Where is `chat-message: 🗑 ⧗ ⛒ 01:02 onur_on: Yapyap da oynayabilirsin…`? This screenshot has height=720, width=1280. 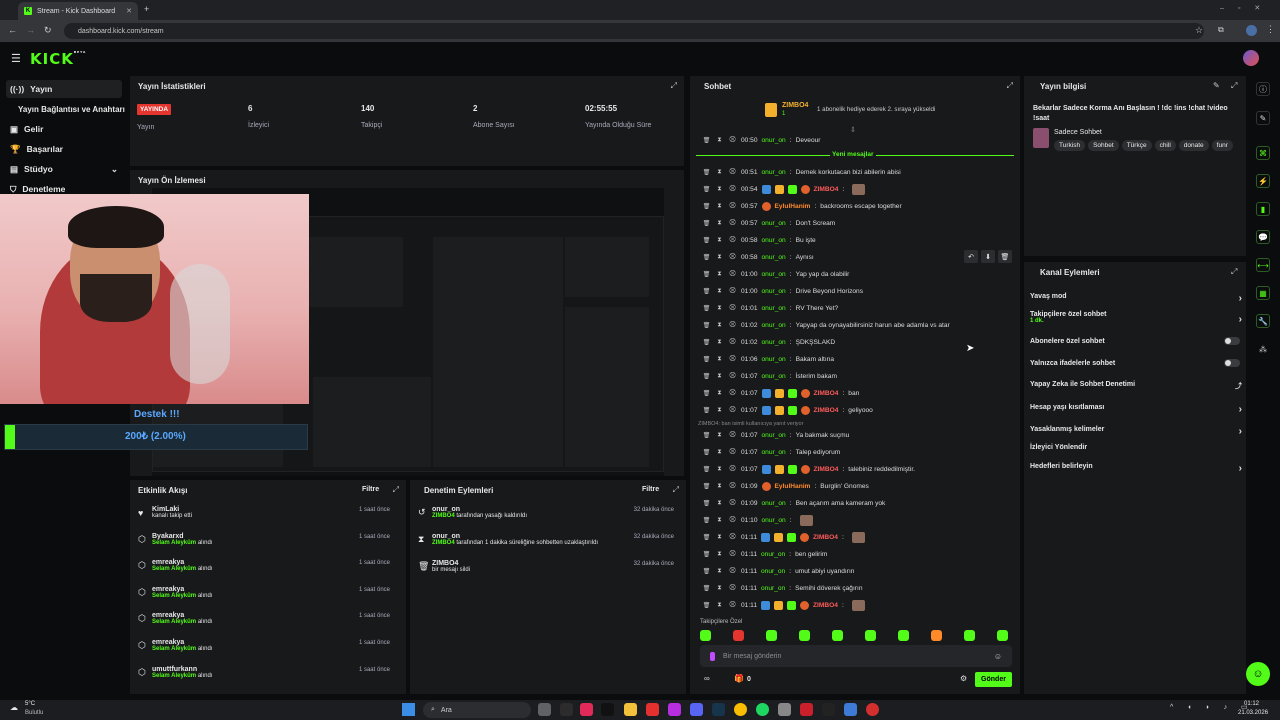 chat-message: 🗑 ⧗ ⛒ 01:02 onur_on: Yapyap da oynayabilirsin… is located at coordinates (826, 325).